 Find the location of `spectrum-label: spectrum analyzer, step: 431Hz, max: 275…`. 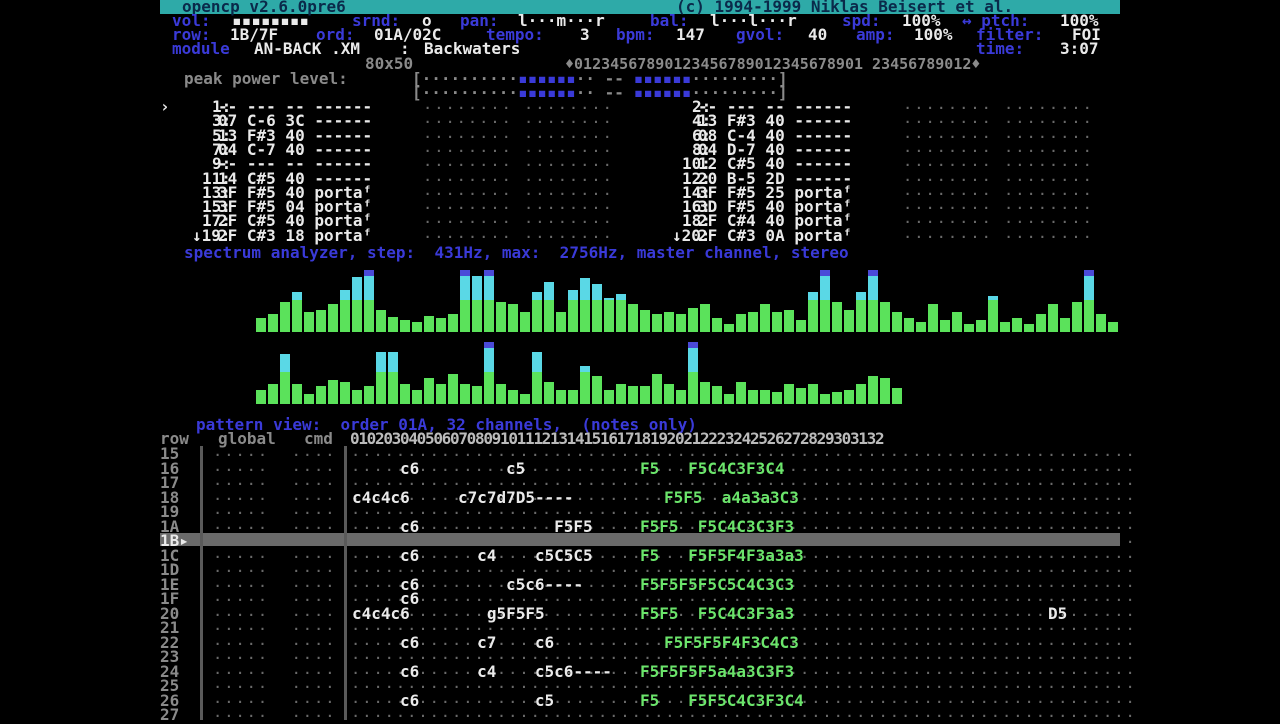

spectrum-label: spectrum analyzer, step: 431Hz, max: 275… is located at coordinates (516, 252).